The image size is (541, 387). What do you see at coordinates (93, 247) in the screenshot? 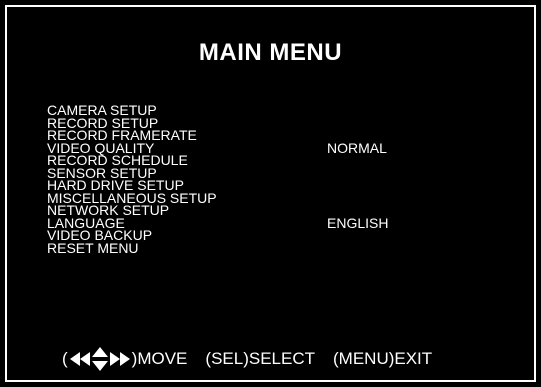
I see `menu-item-label: RESET MENU` at bounding box center [93, 247].